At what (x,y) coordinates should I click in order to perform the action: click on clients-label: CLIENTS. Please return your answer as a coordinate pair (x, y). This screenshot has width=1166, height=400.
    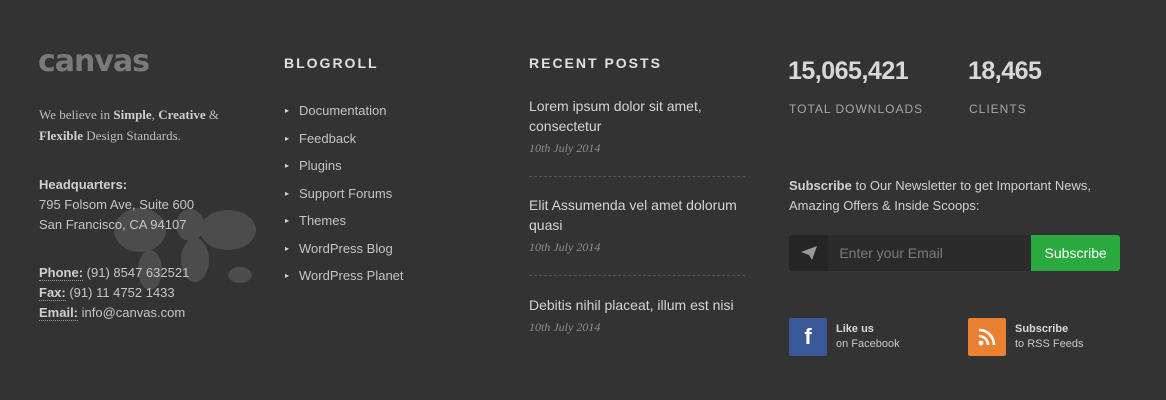
    Looking at the image, I should click on (998, 109).